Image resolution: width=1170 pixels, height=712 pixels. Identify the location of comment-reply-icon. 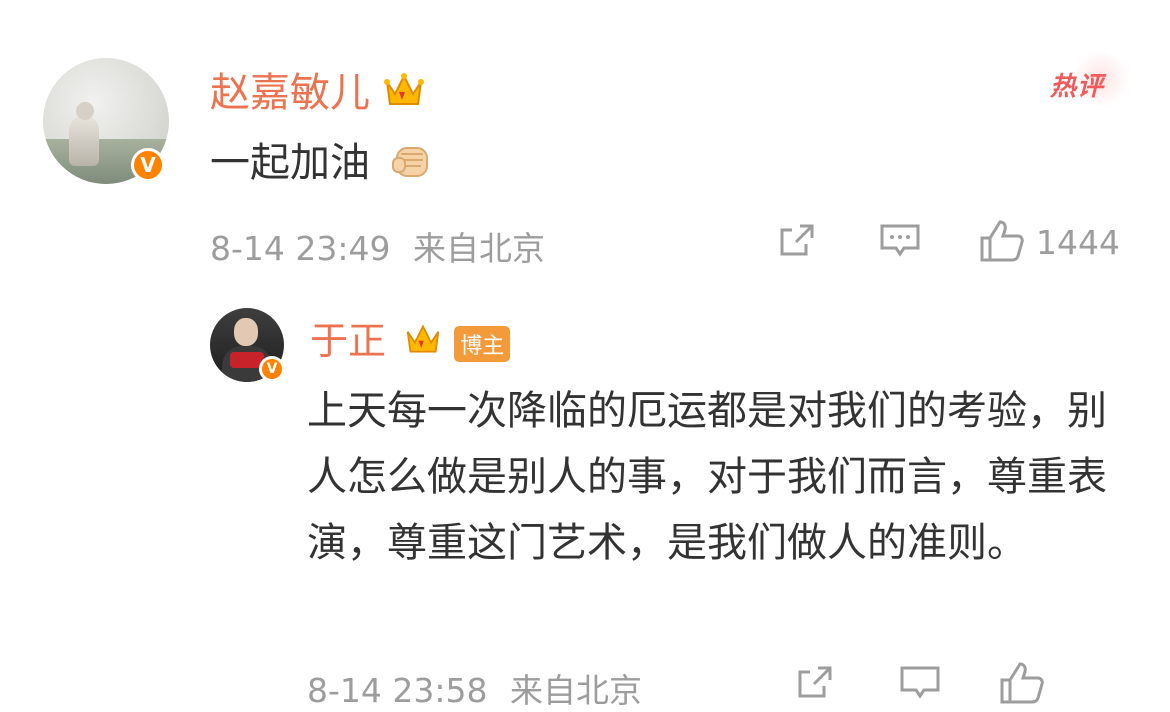
(899, 240).